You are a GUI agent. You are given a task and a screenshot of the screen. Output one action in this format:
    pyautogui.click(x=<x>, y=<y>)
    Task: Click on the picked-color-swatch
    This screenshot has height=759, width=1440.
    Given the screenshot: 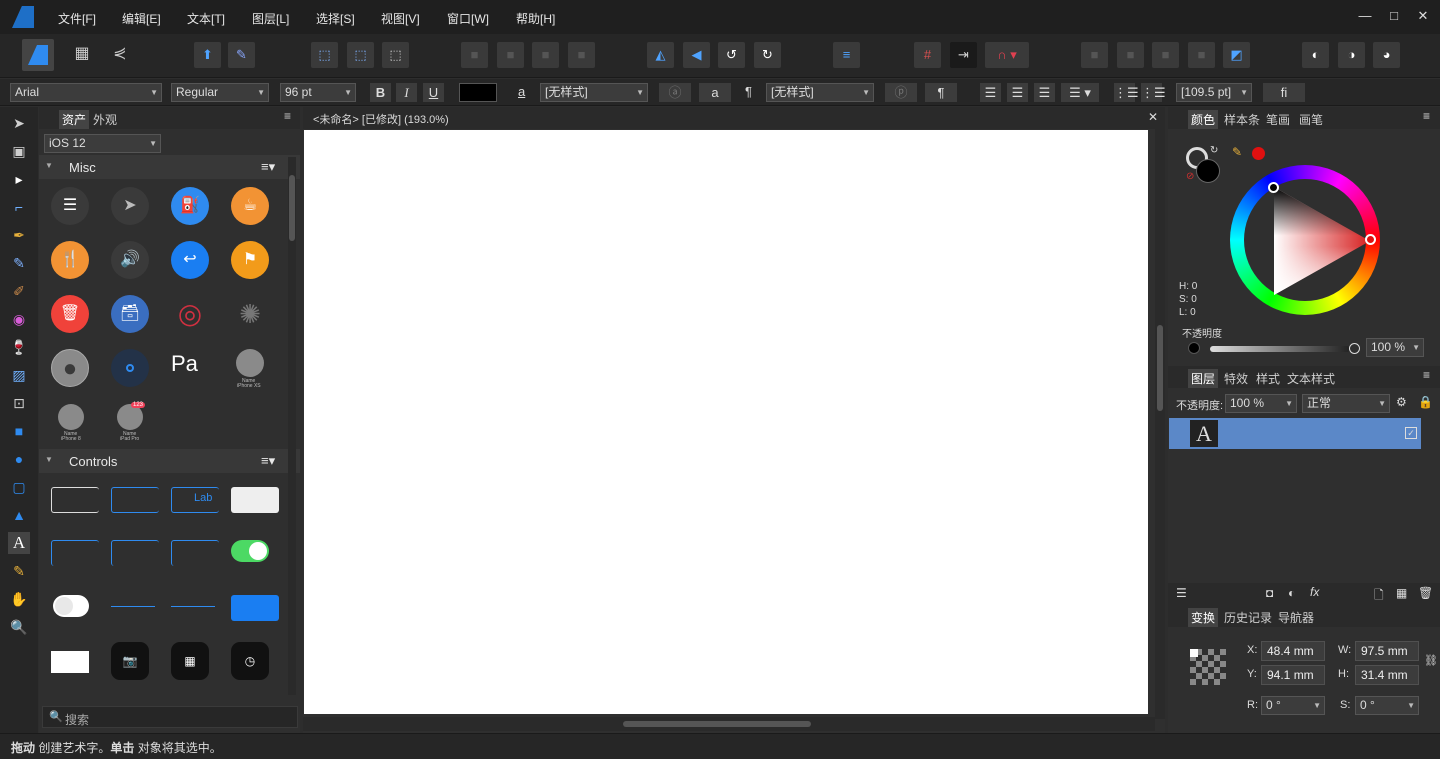 What is the action you would take?
    pyautogui.click(x=1258, y=153)
    